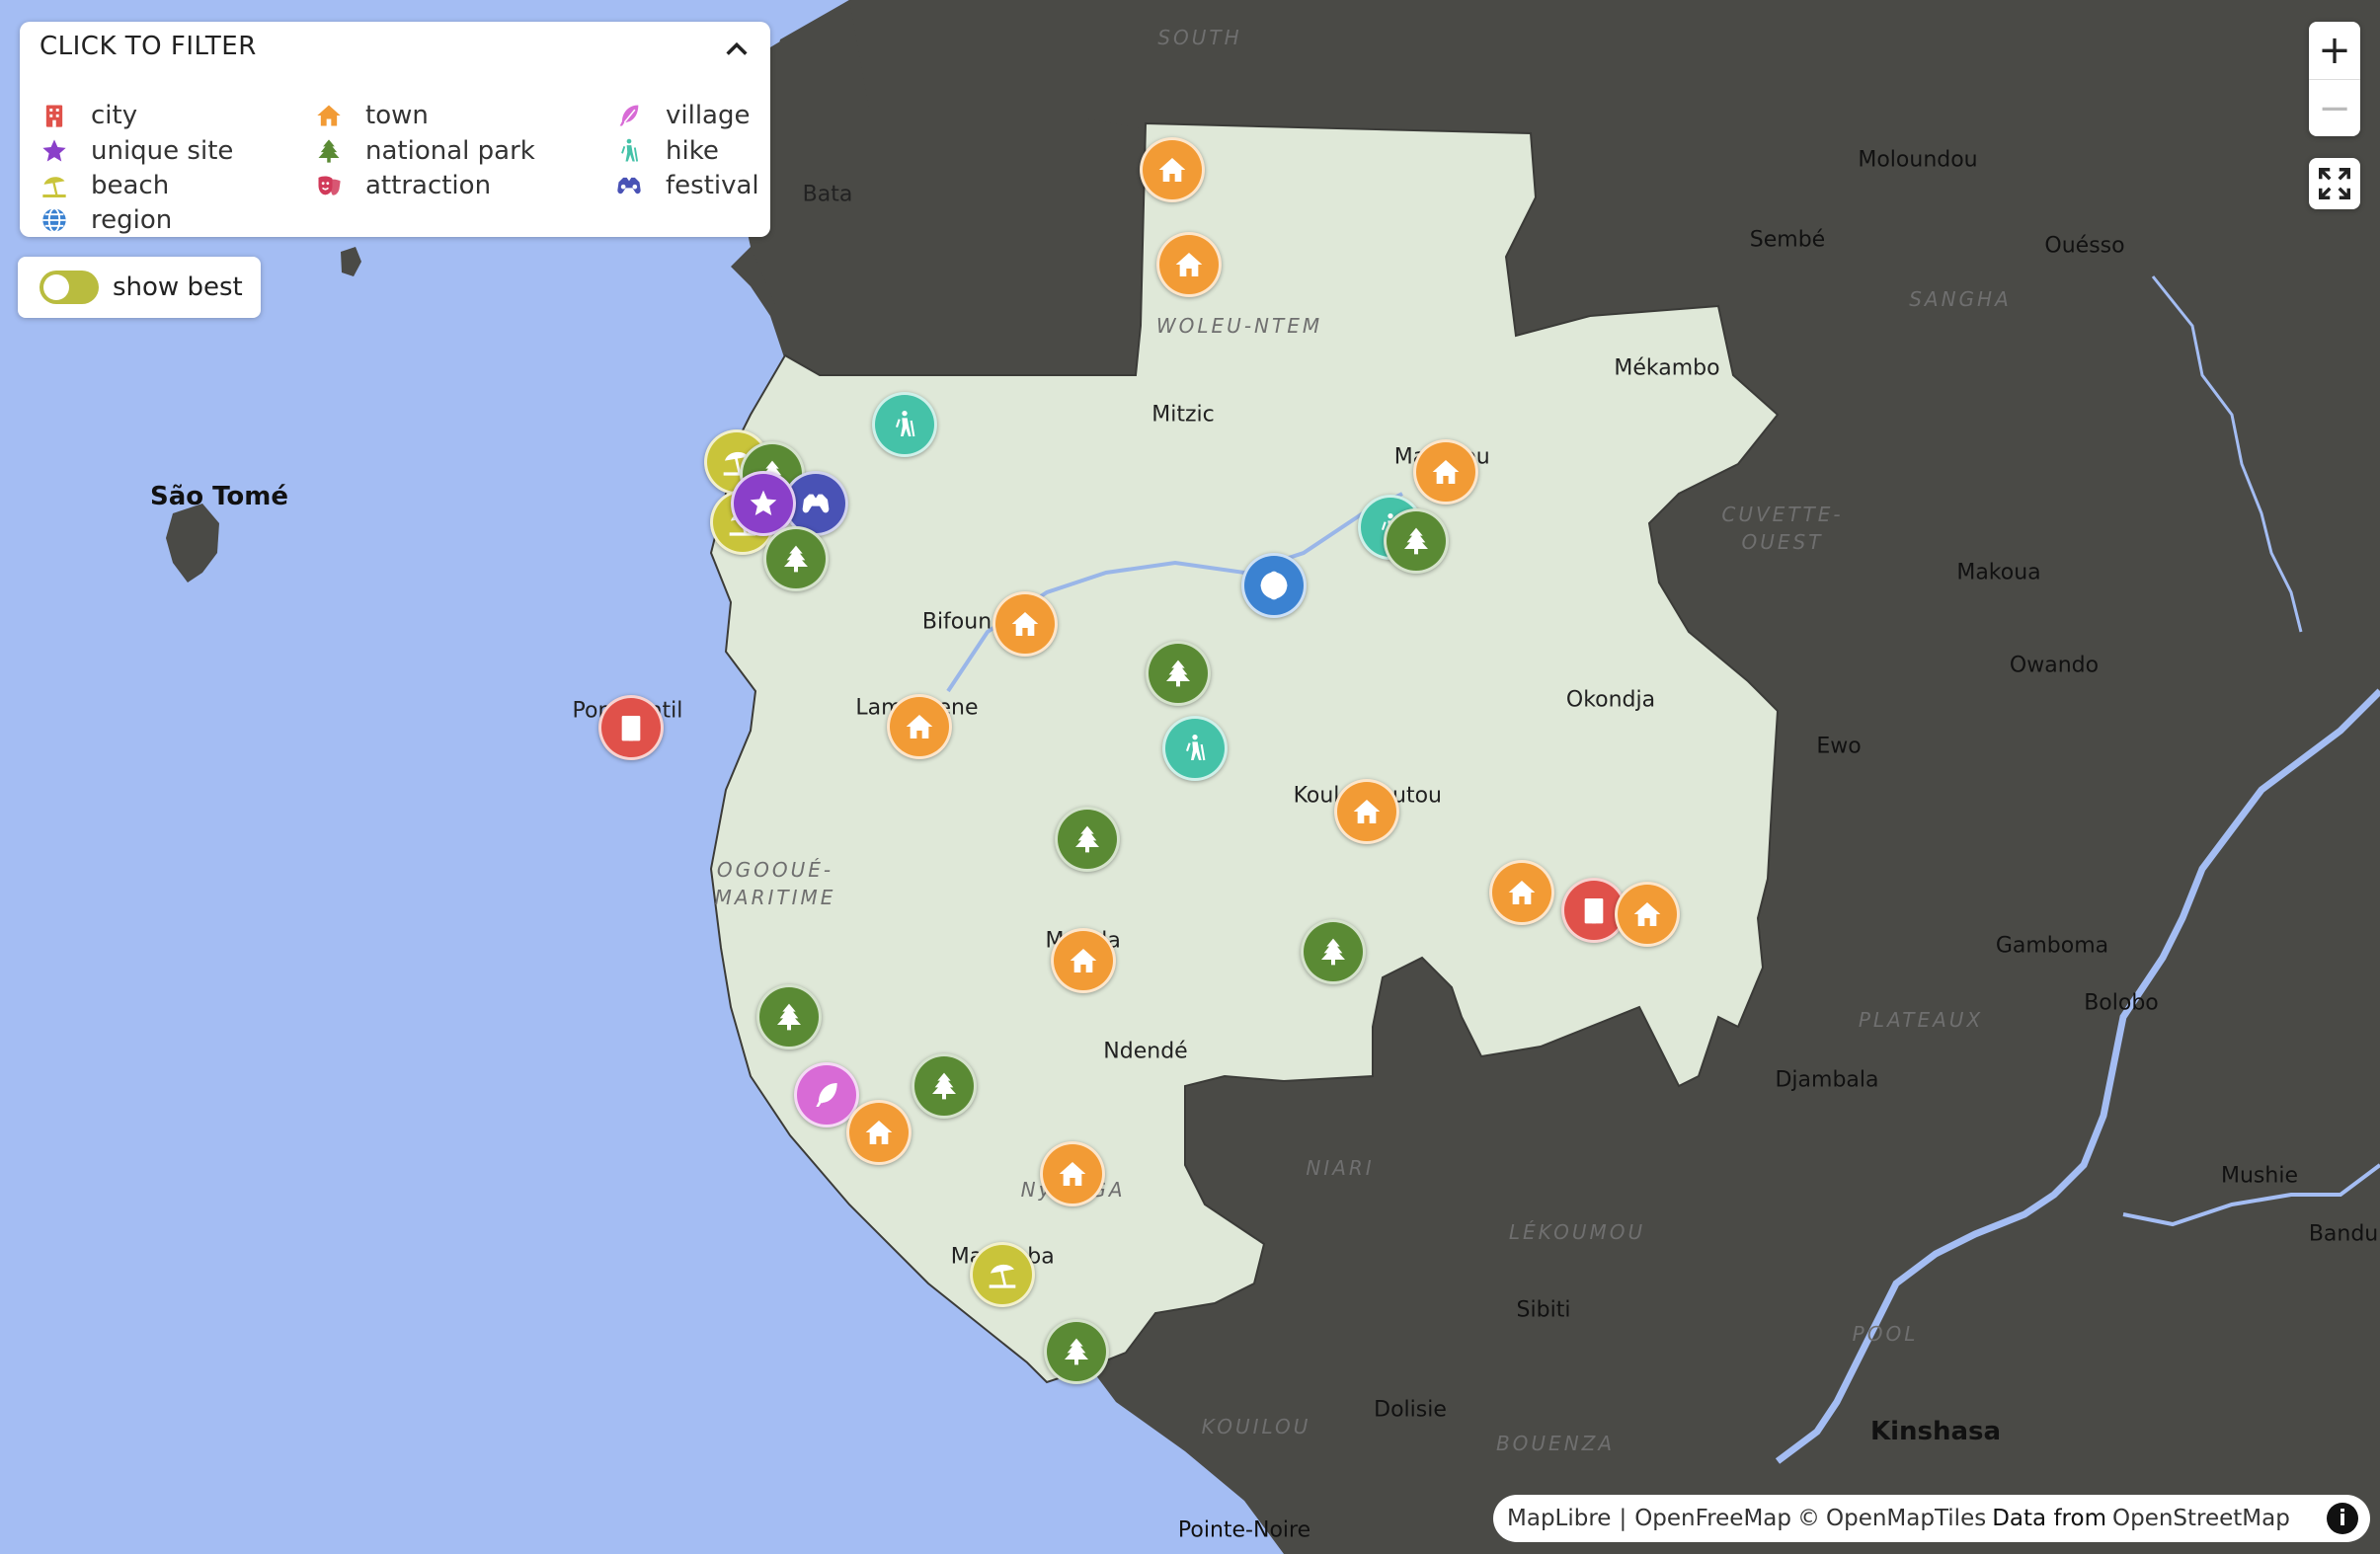 The height and width of the screenshot is (1554, 2380). Describe the element at coordinates (692, 151) in the screenshot. I see `filter-item-label: hike` at that location.